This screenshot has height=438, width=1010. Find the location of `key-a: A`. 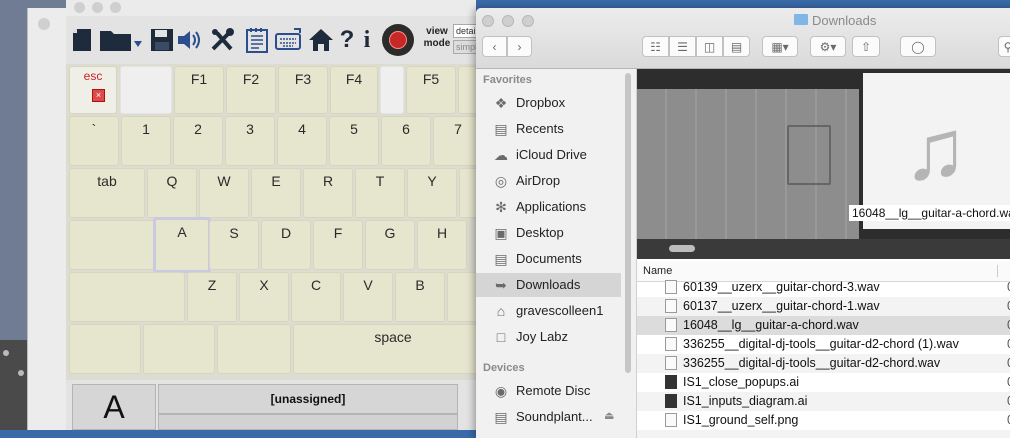

key-a: A is located at coordinates (182, 245).